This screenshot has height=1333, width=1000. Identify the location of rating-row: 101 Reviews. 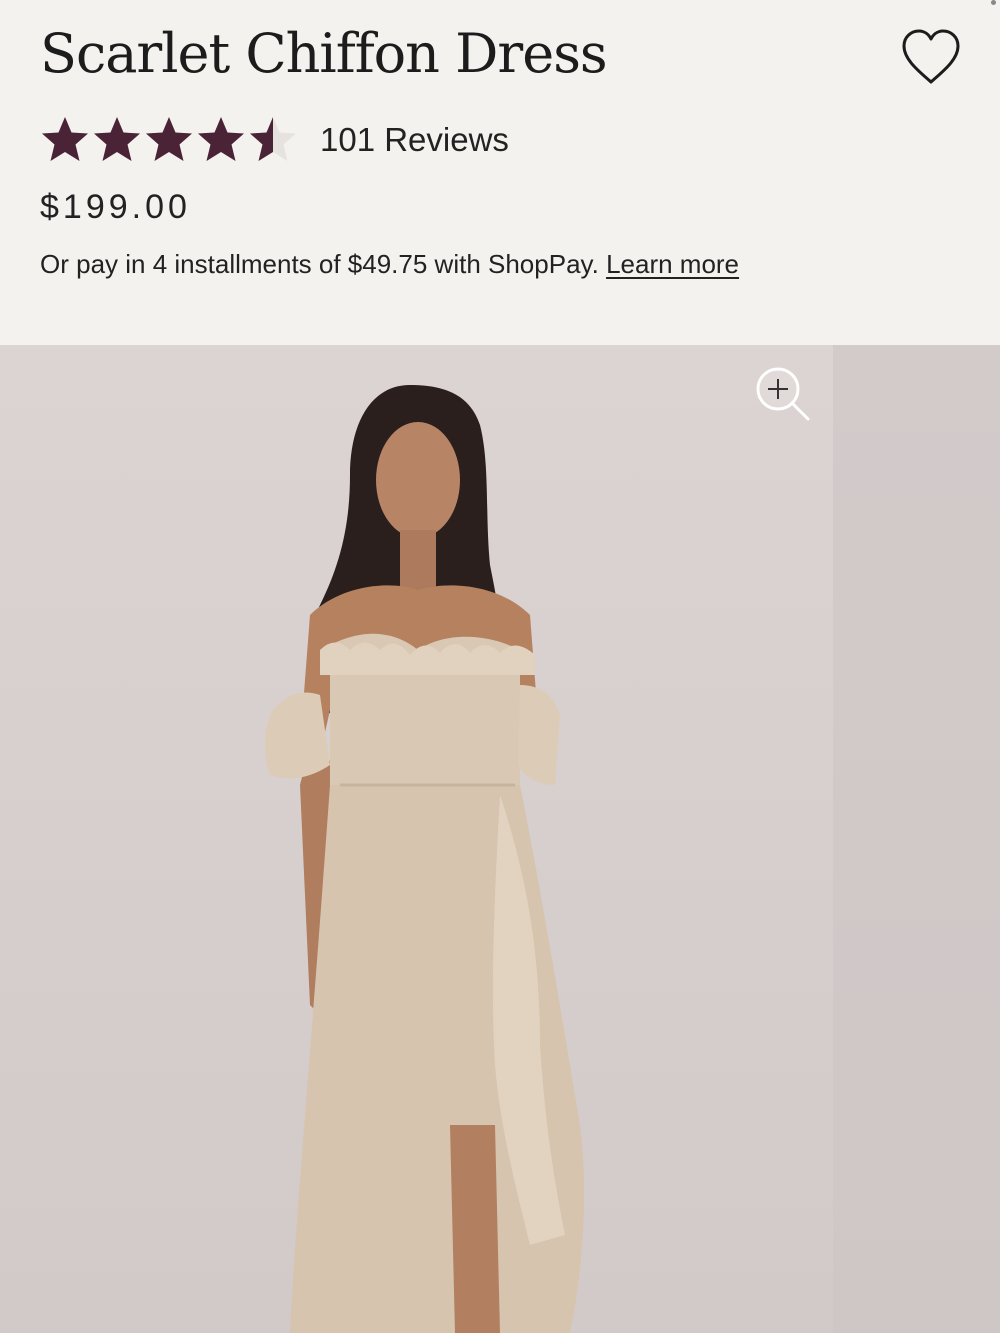
(274, 140).